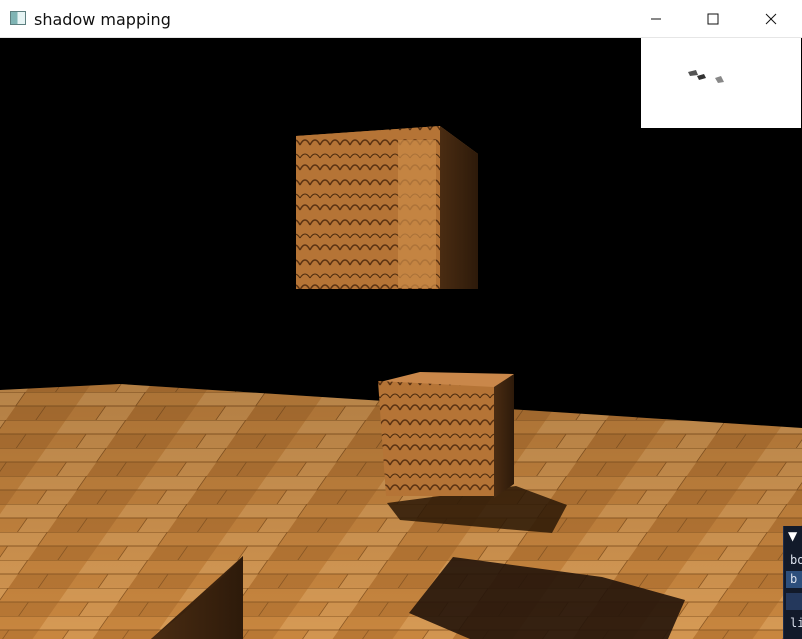  I want to click on maximize-button, so click(713, 19).